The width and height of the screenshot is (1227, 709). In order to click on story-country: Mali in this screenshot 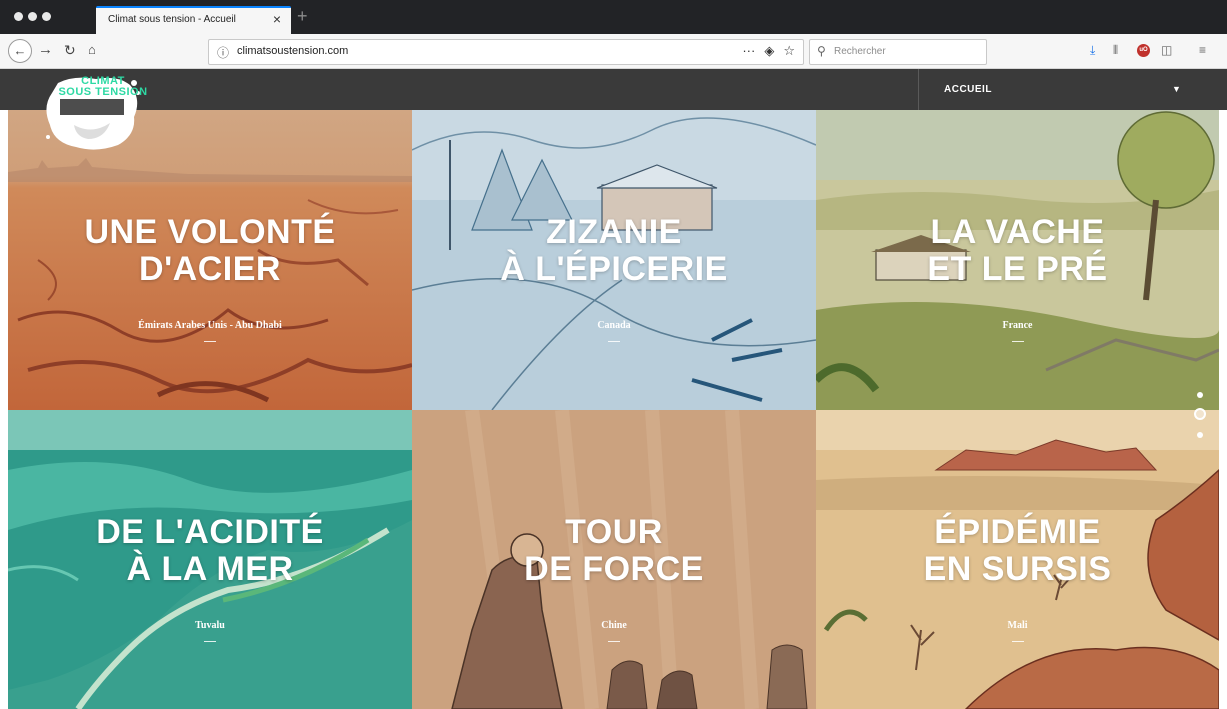, I will do `click(1017, 625)`.